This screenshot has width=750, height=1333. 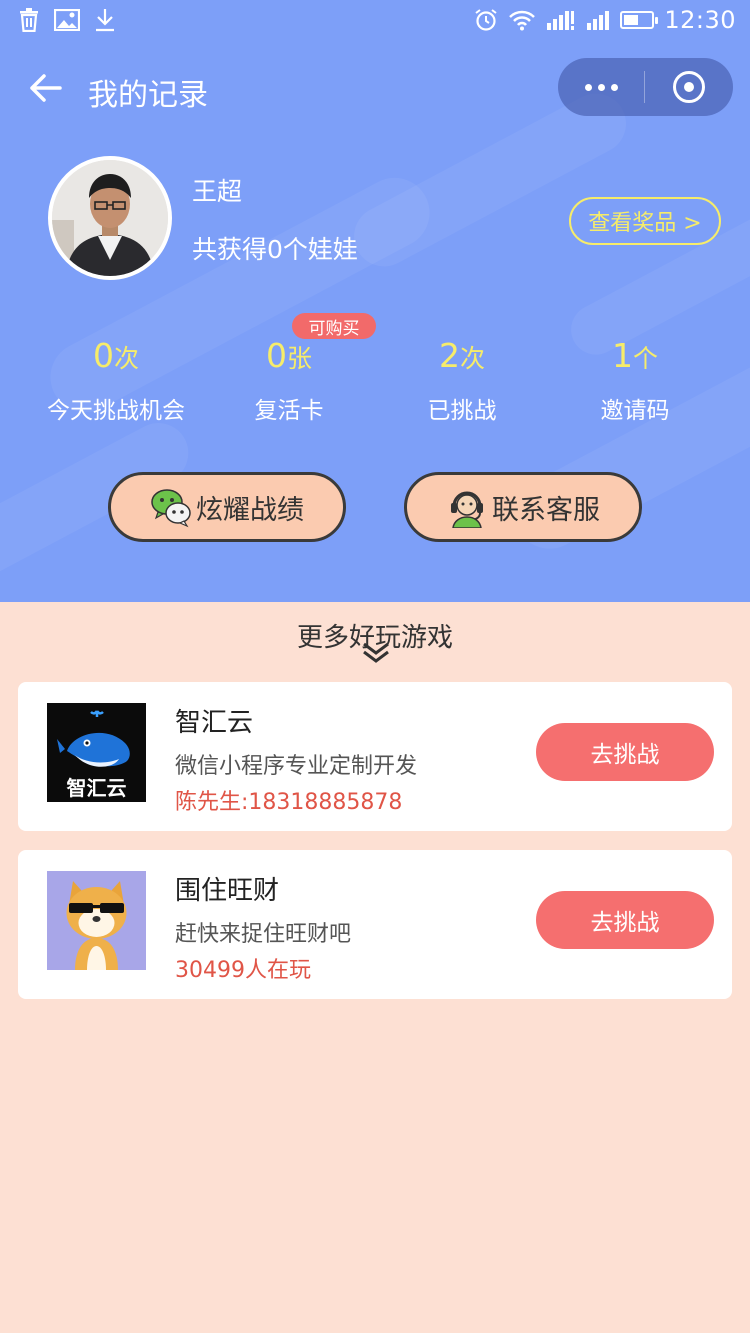 What do you see at coordinates (645, 358) in the screenshot?
I see `stat-unit: 个` at bounding box center [645, 358].